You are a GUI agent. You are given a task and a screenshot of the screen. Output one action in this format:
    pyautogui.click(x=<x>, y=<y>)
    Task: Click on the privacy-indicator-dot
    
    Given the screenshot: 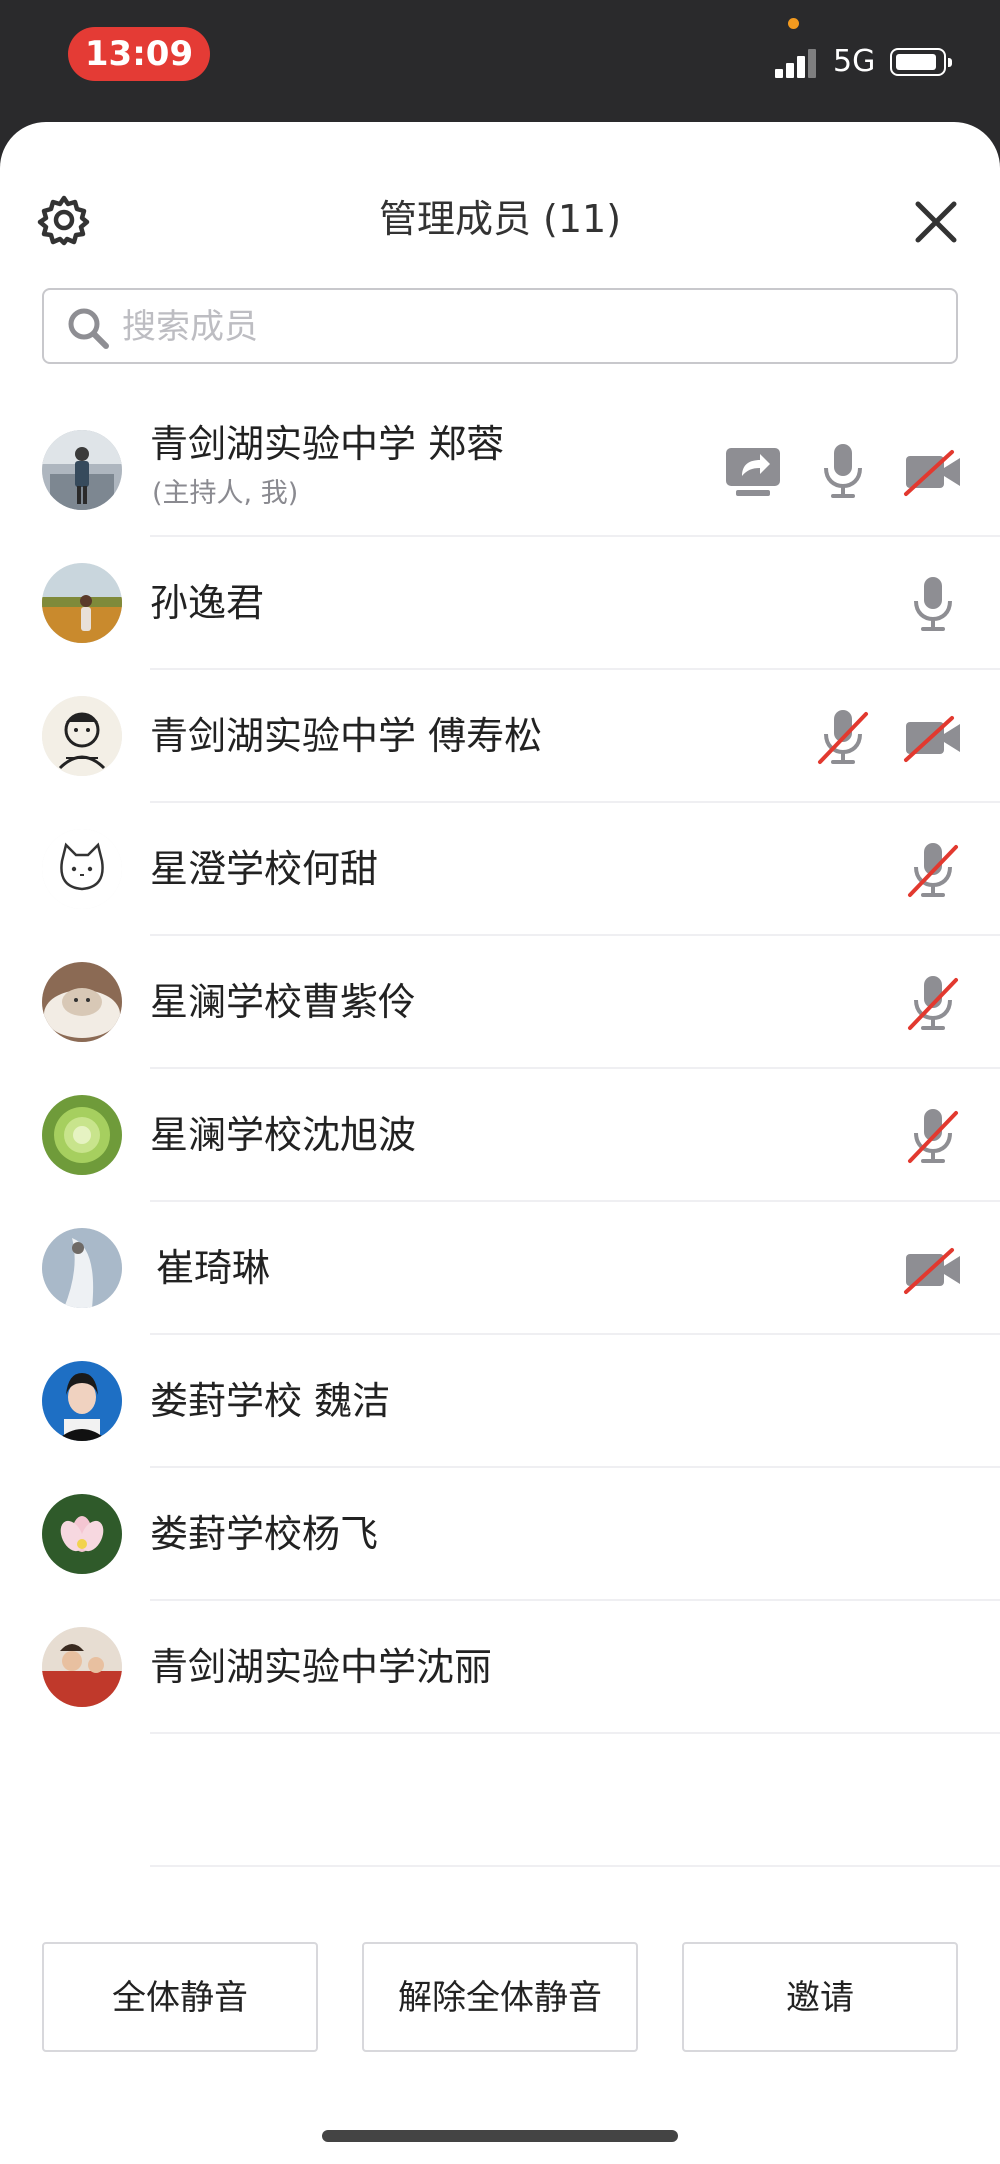 What is the action you would take?
    pyautogui.click(x=793, y=23)
    